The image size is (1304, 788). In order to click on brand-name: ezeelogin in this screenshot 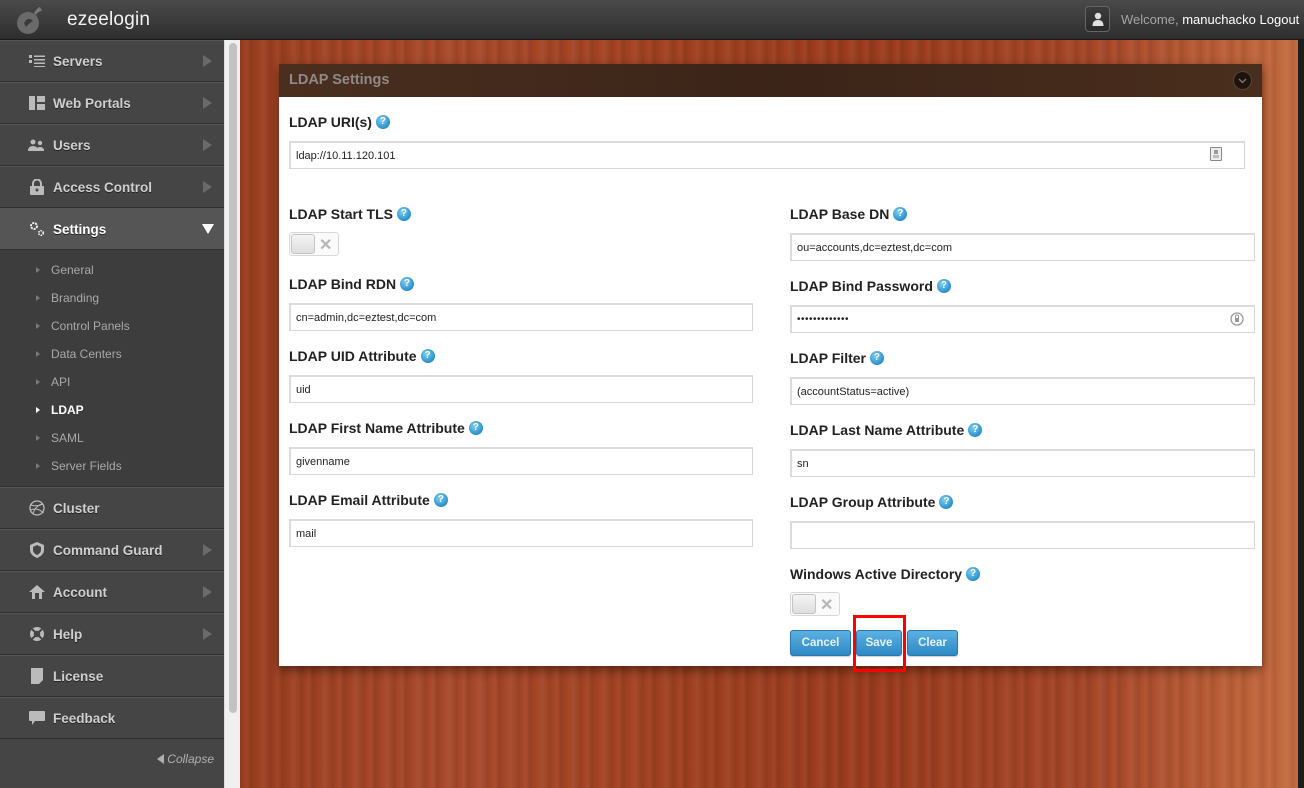, I will do `click(109, 19)`.